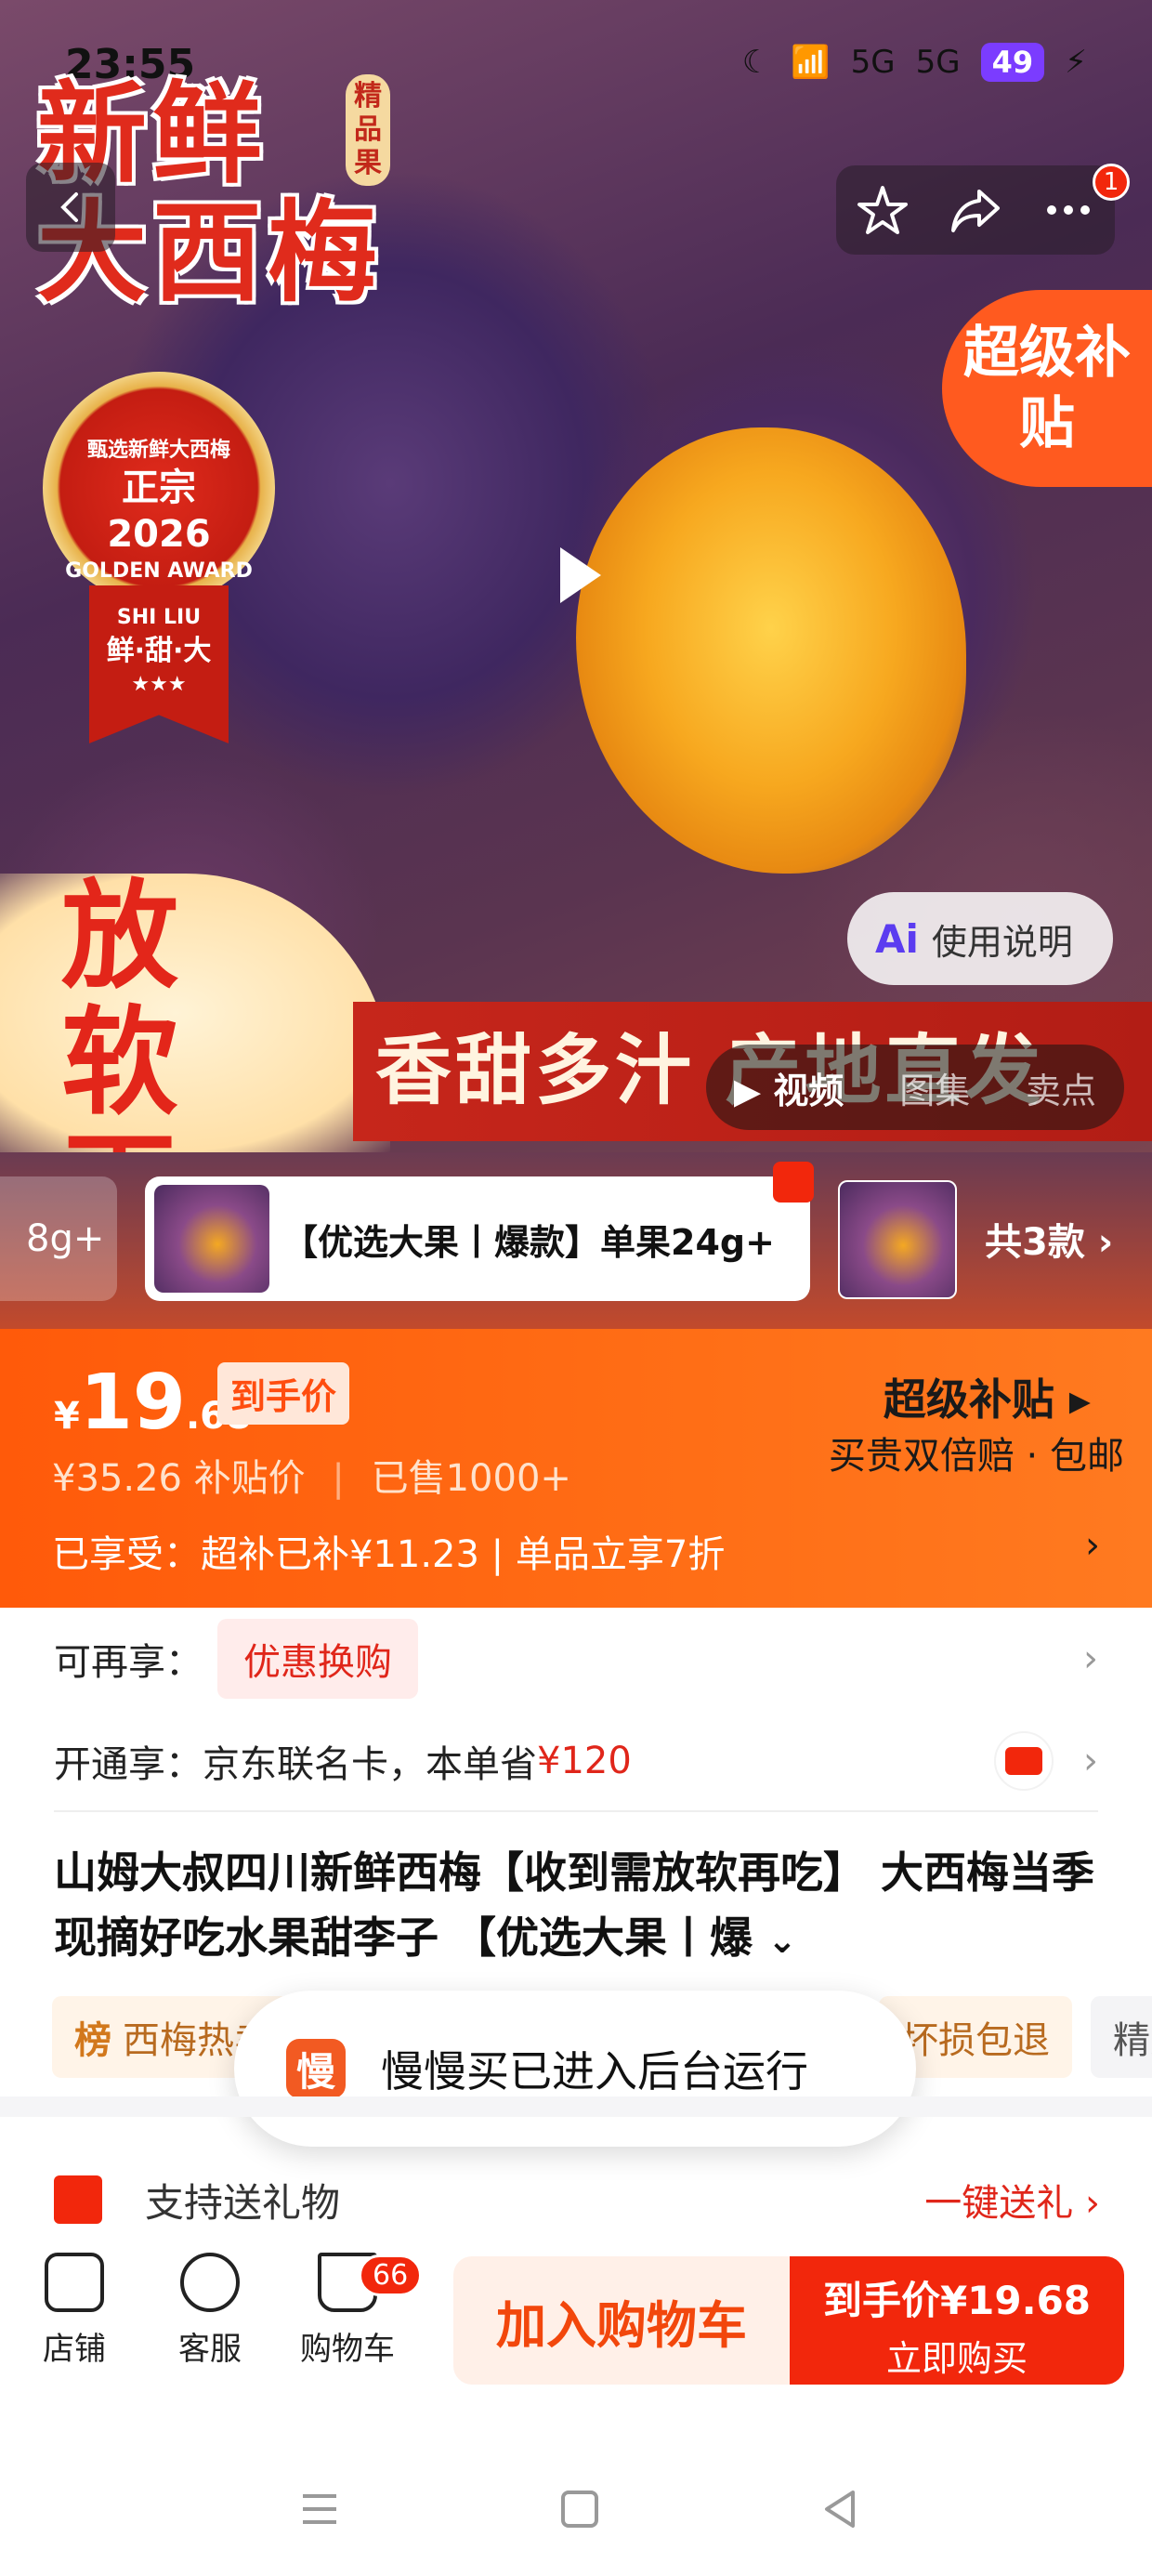 This screenshot has height=2576, width=1152. Describe the element at coordinates (1002, 942) in the screenshot. I see `usage-label: 使用说明` at that location.